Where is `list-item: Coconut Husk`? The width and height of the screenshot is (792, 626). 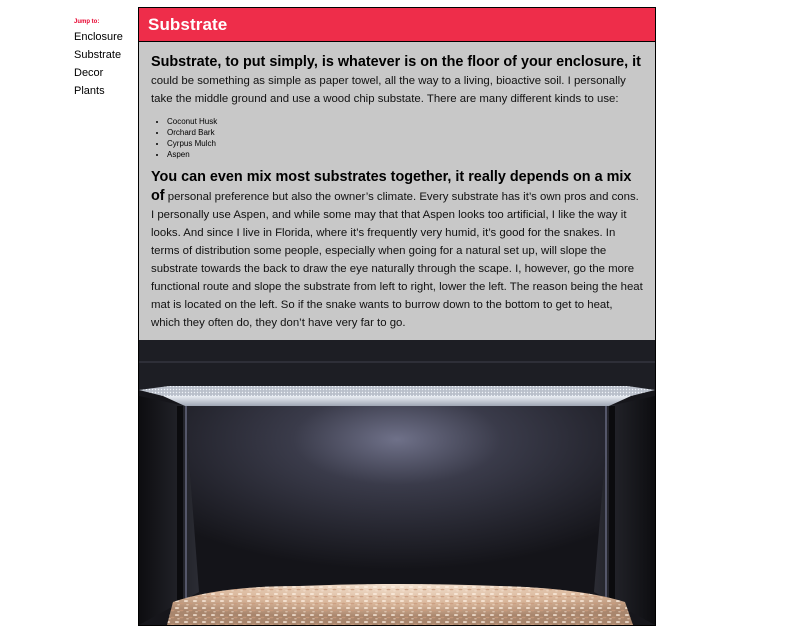
list-item: Coconut Husk is located at coordinates (405, 121).